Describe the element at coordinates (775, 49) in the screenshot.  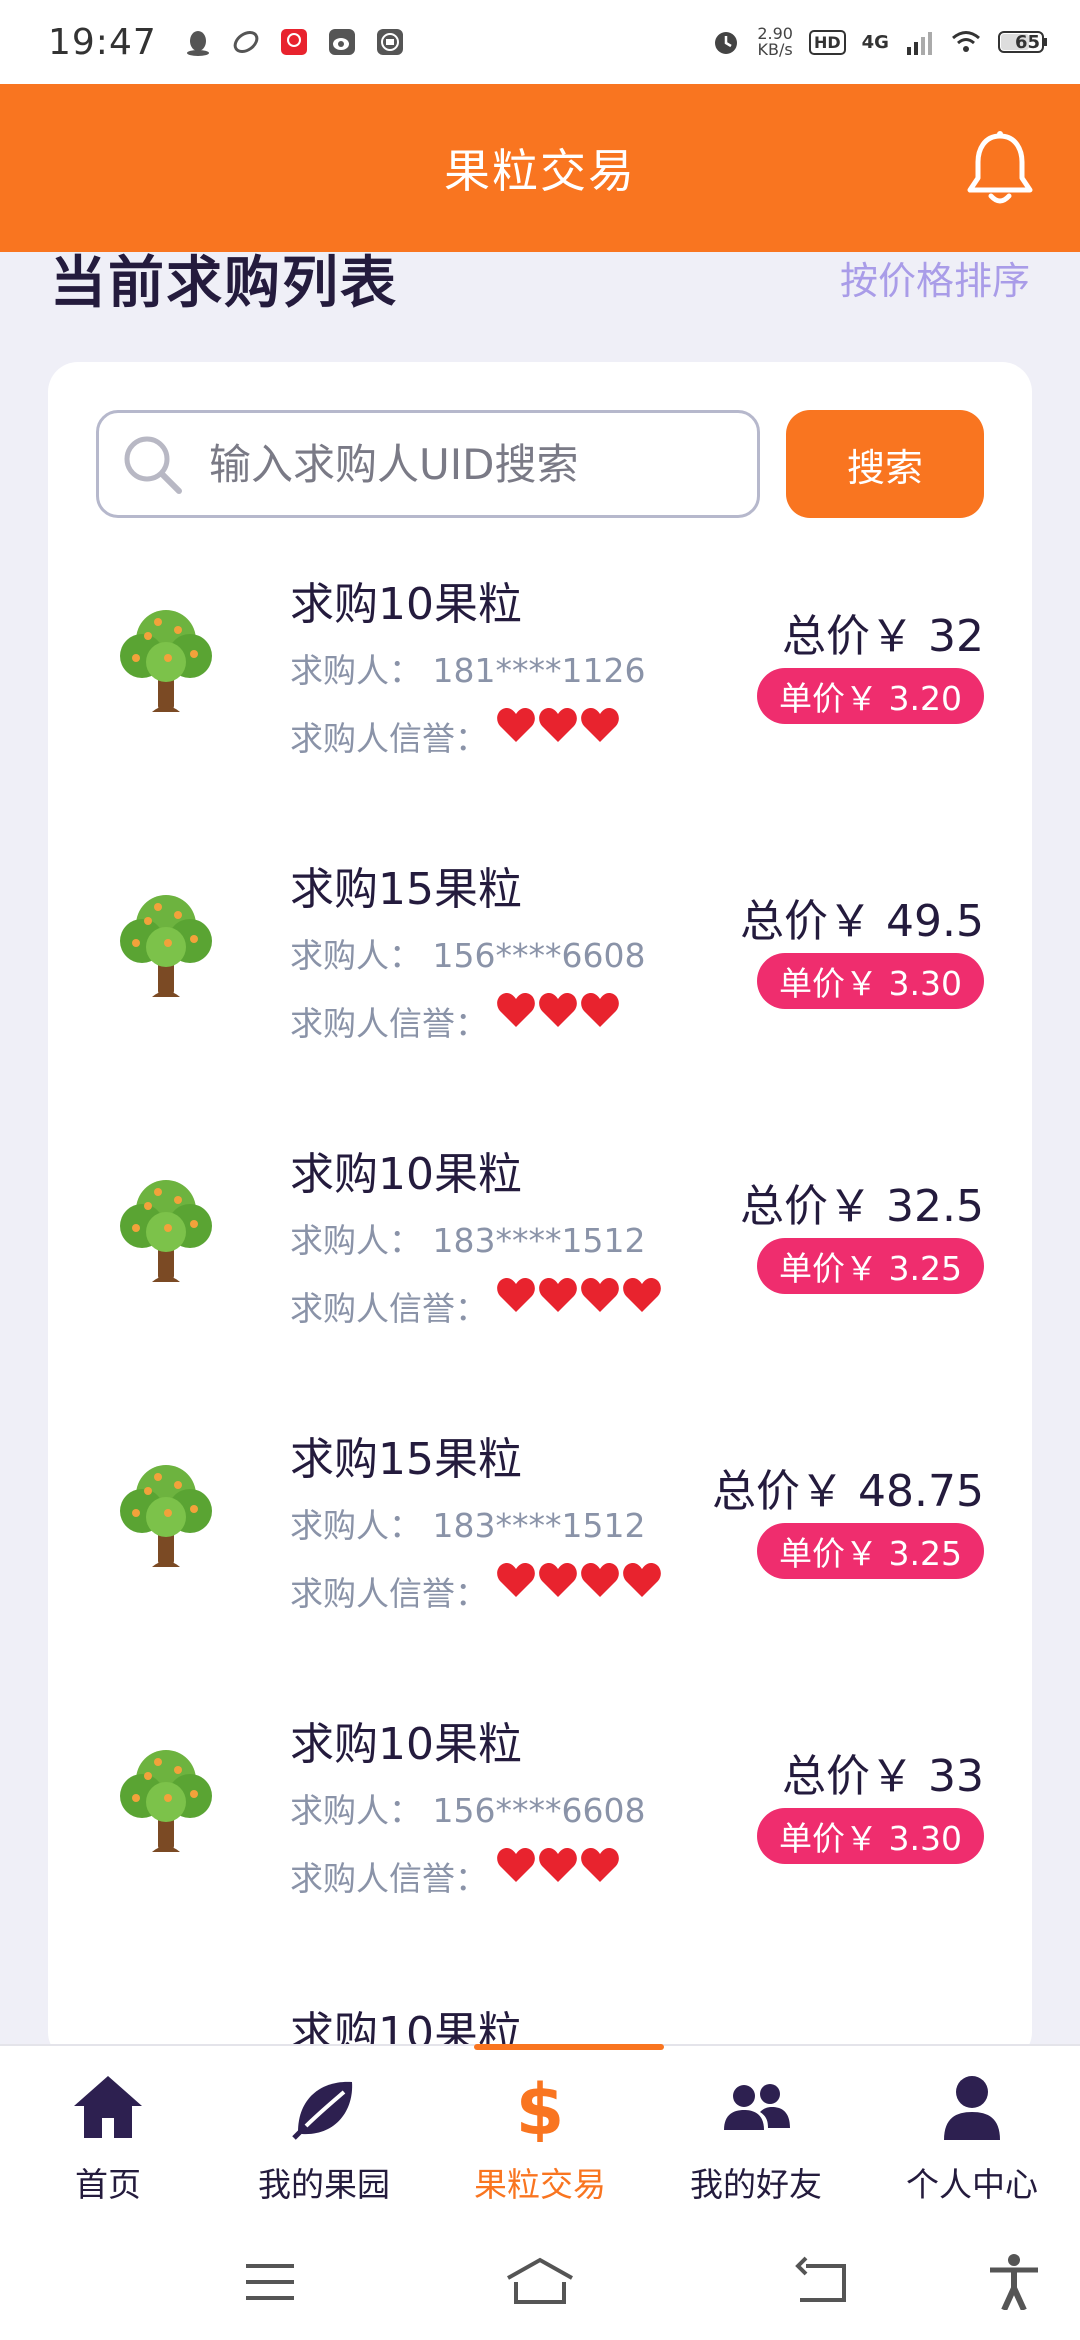
I see `network-speed-unit: KB/s` at that location.